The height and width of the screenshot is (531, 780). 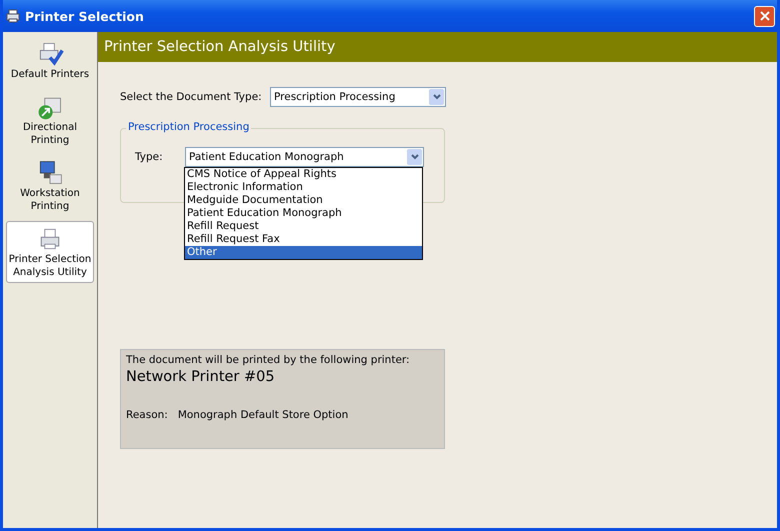 What do you see at coordinates (50, 120) in the screenshot?
I see `sidebar-item: Directional Printing` at bounding box center [50, 120].